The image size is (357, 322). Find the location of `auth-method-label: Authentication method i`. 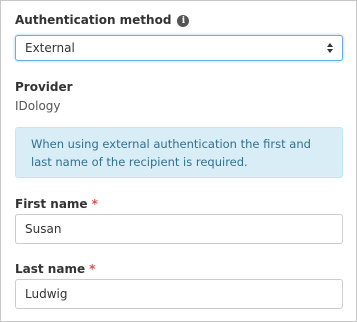

auth-method-label: Authentication method i is located at coordinates (102, 20).